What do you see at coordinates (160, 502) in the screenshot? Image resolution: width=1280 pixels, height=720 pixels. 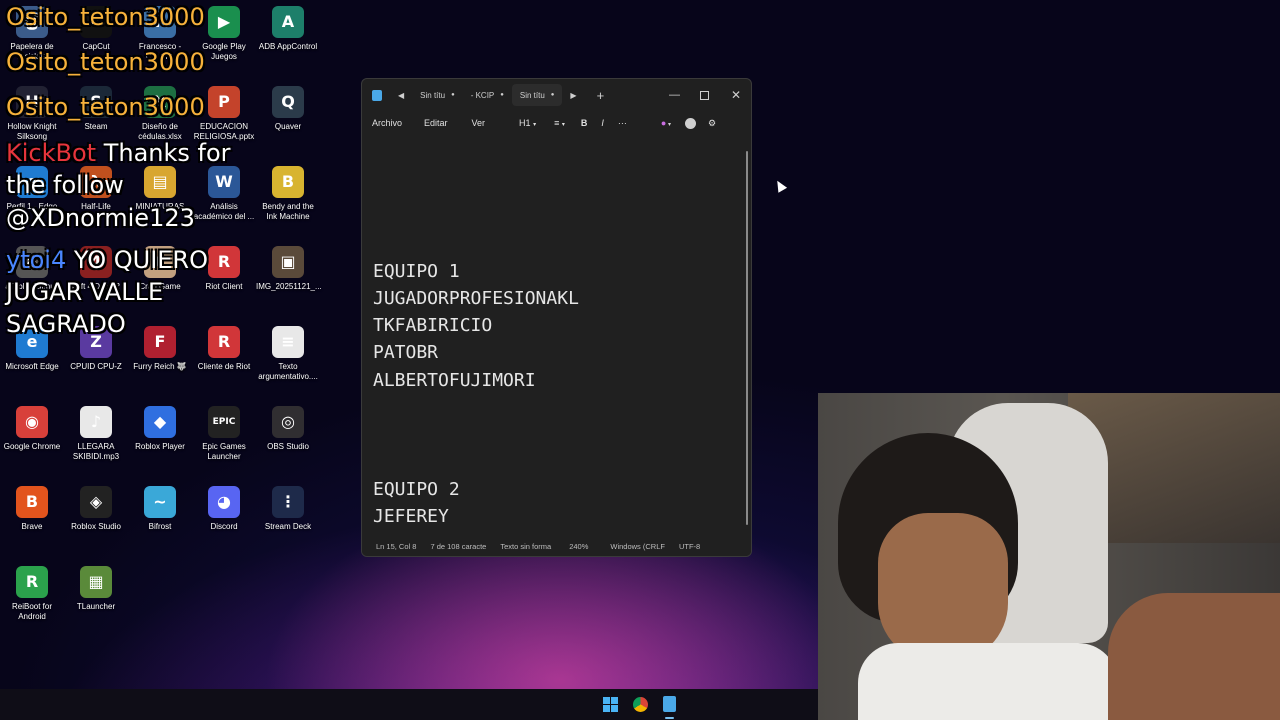 I see `app-icon: ~` at bounding box center [160, 502].